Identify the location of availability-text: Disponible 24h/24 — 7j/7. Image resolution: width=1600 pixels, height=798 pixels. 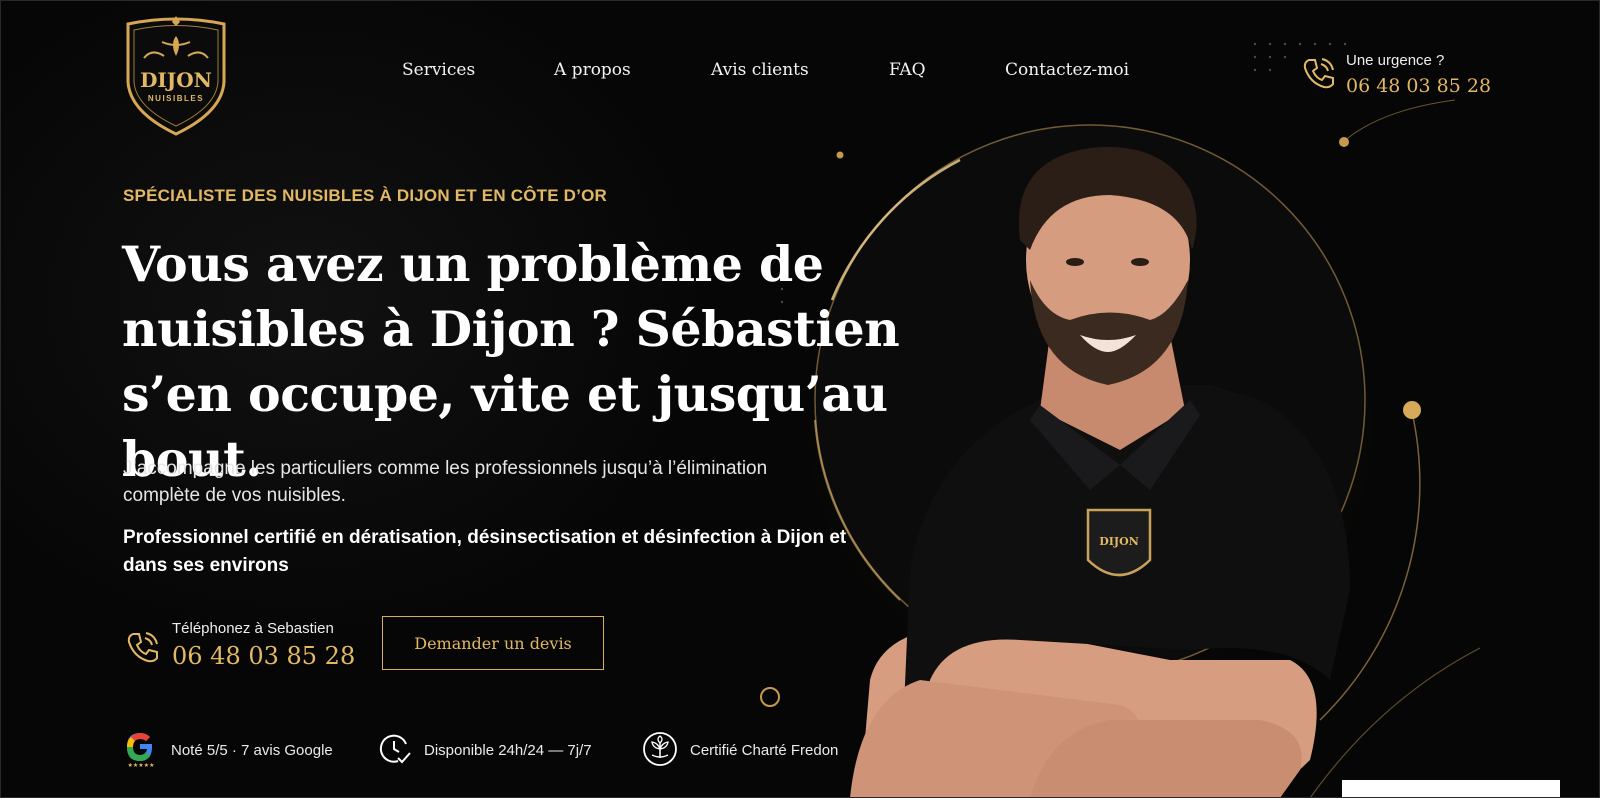
(508, 750).